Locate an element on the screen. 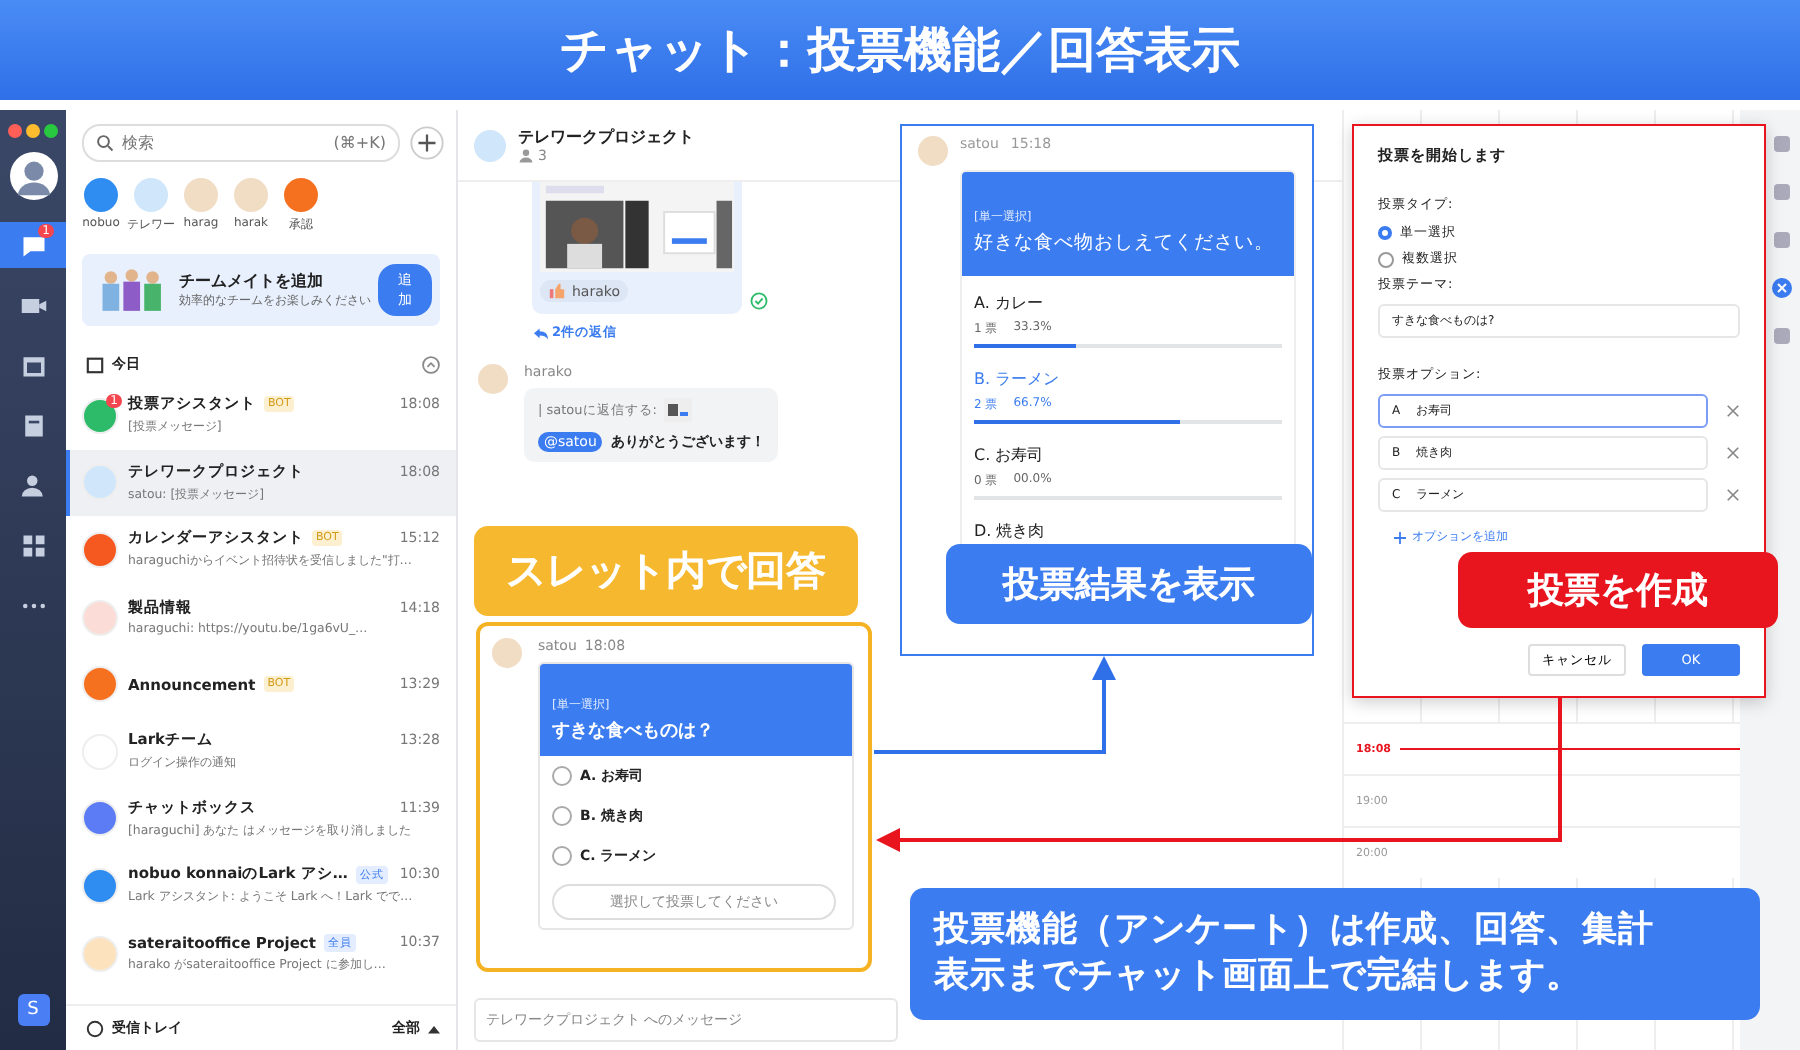 This screenshot has height=1050, width=1800. zoom-window-icon is located at coordinates (51, 131).